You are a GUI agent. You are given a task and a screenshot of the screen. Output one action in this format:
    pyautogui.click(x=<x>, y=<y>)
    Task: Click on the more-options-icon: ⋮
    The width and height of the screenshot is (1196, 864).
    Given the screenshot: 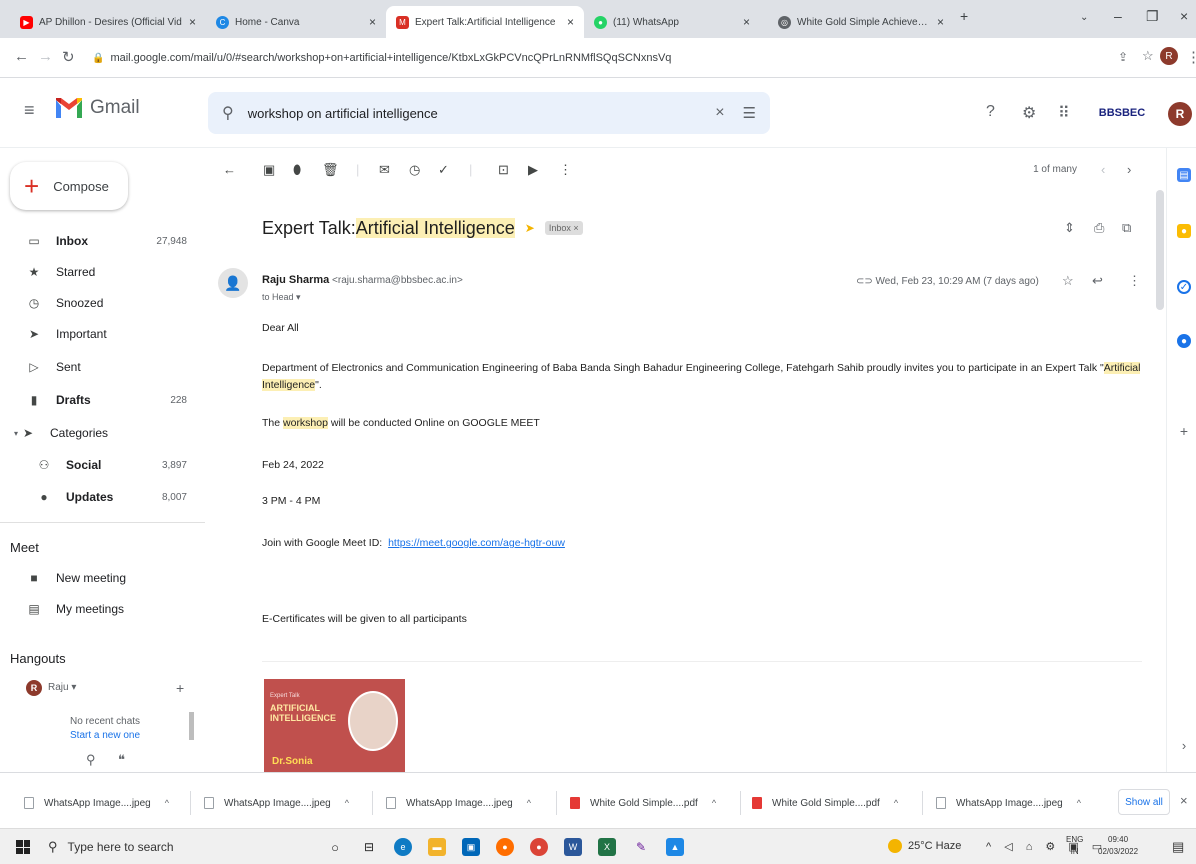 What is the action you would take?
    pyautogui.click(x=565, y=170)
    